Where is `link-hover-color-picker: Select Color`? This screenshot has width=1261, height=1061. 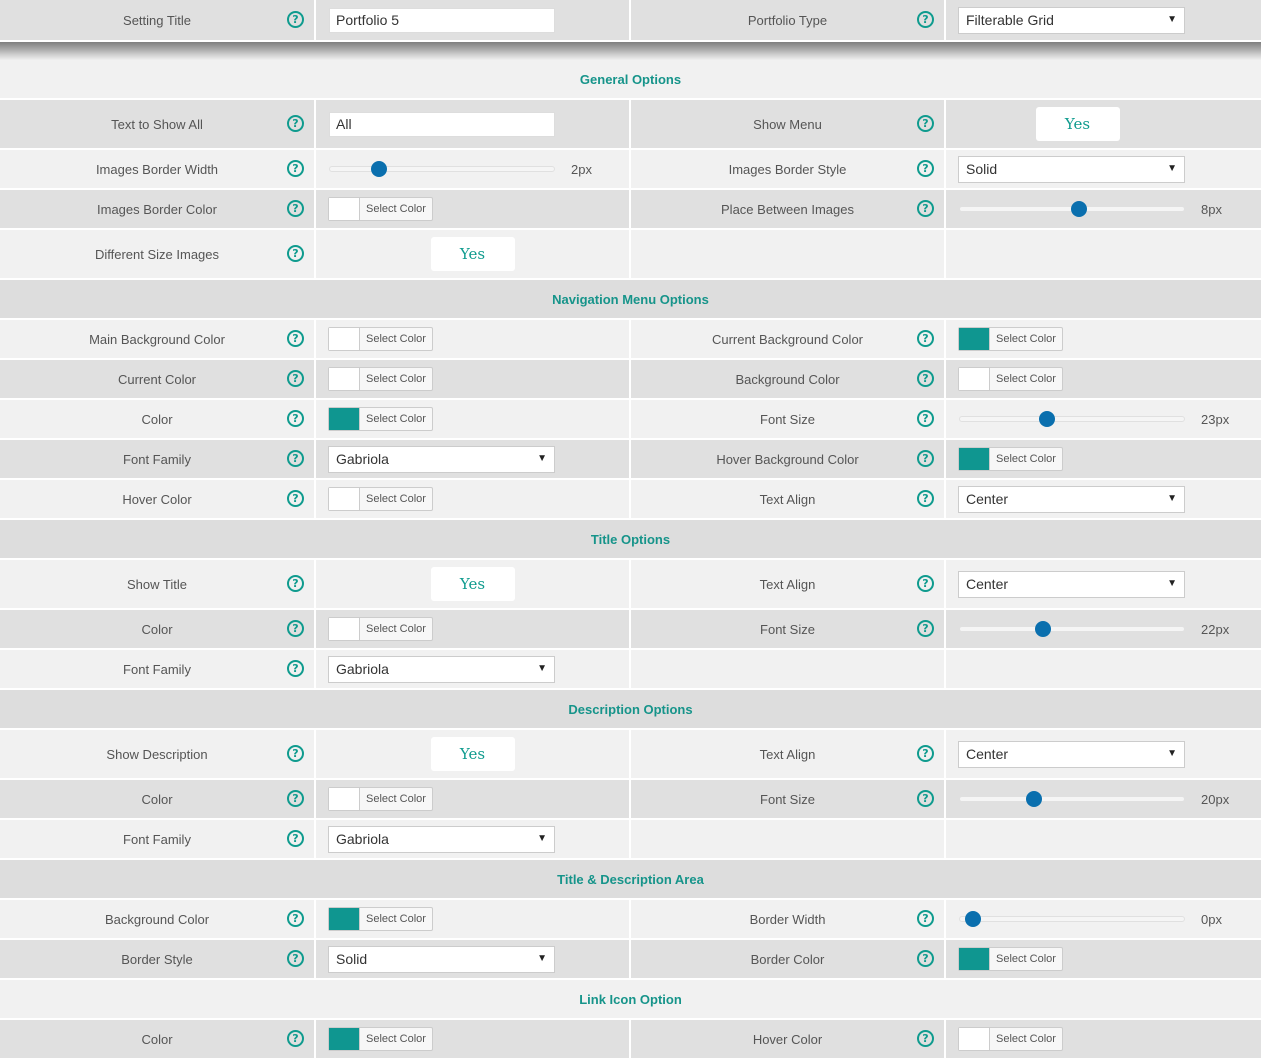
link-hover-color-picker: Select Color is located at coordinates (1010, 1039).